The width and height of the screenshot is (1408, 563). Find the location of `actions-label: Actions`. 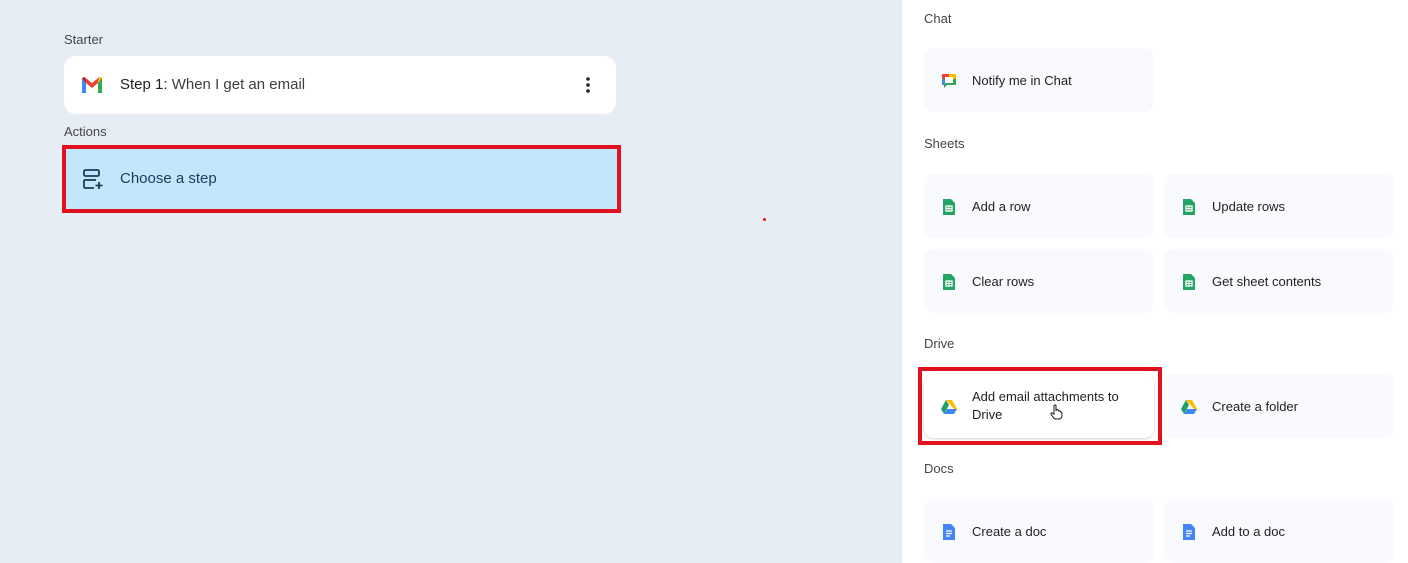

actions-label: Actions is located at coordinates (85, 131).